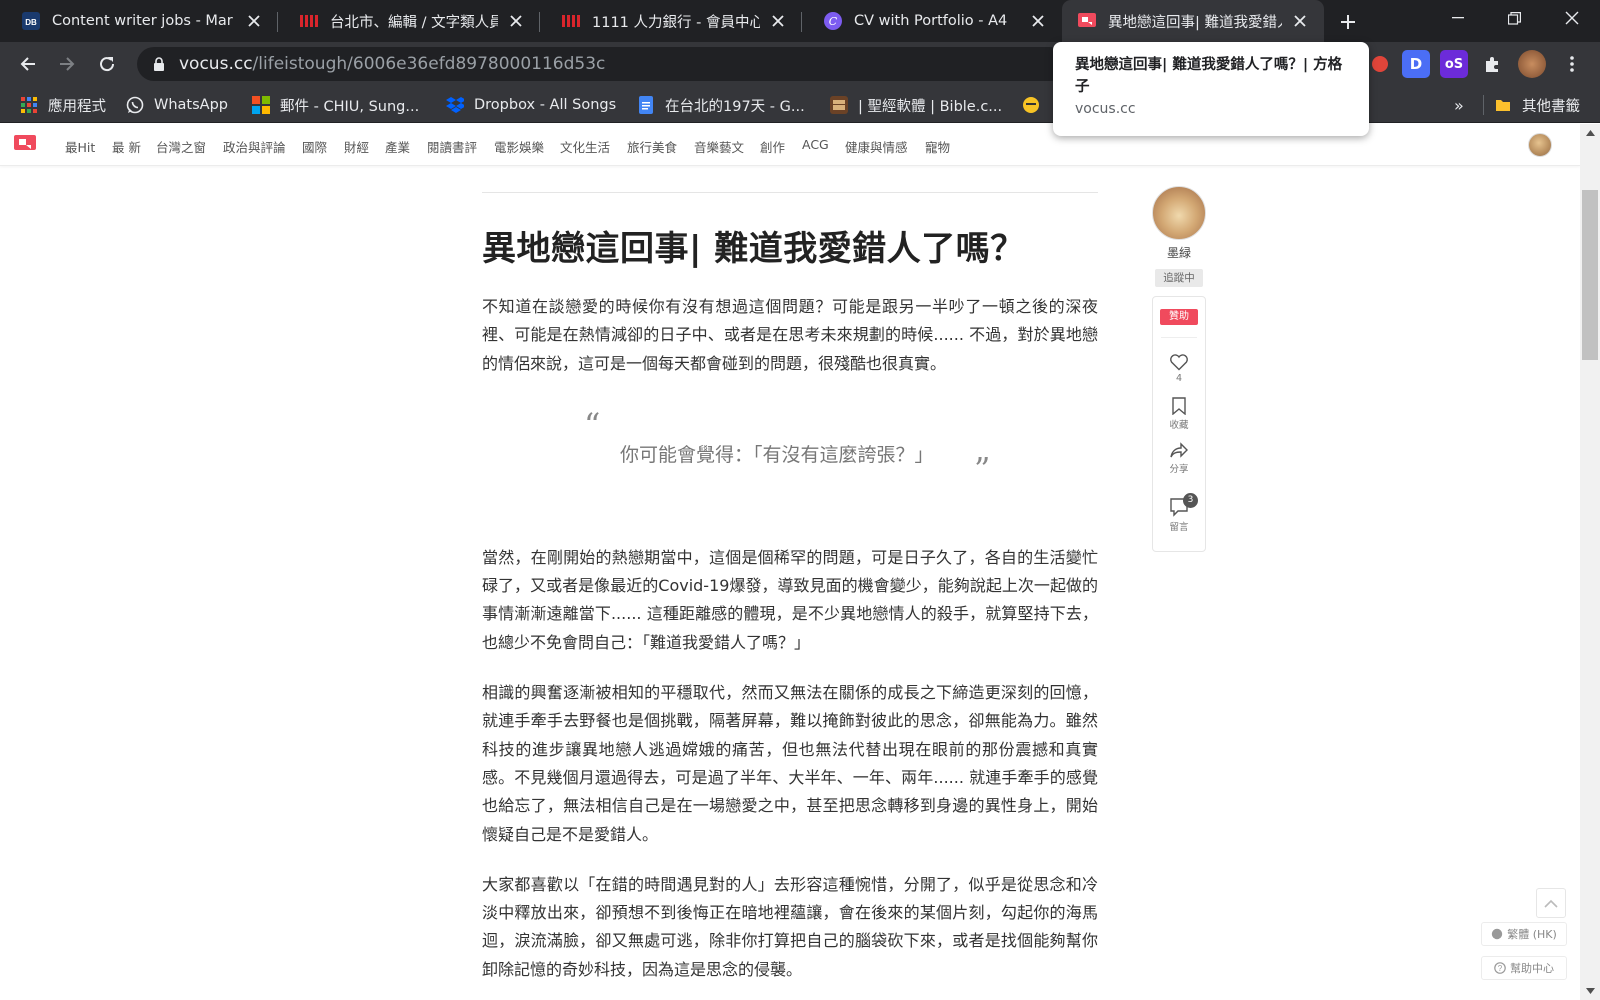 Image resolution: width=1600 pixels, height=1000 pixels. I want to click on article-actions: 贊助 4 收藏 分享 3 留言, so click(1179, 424).